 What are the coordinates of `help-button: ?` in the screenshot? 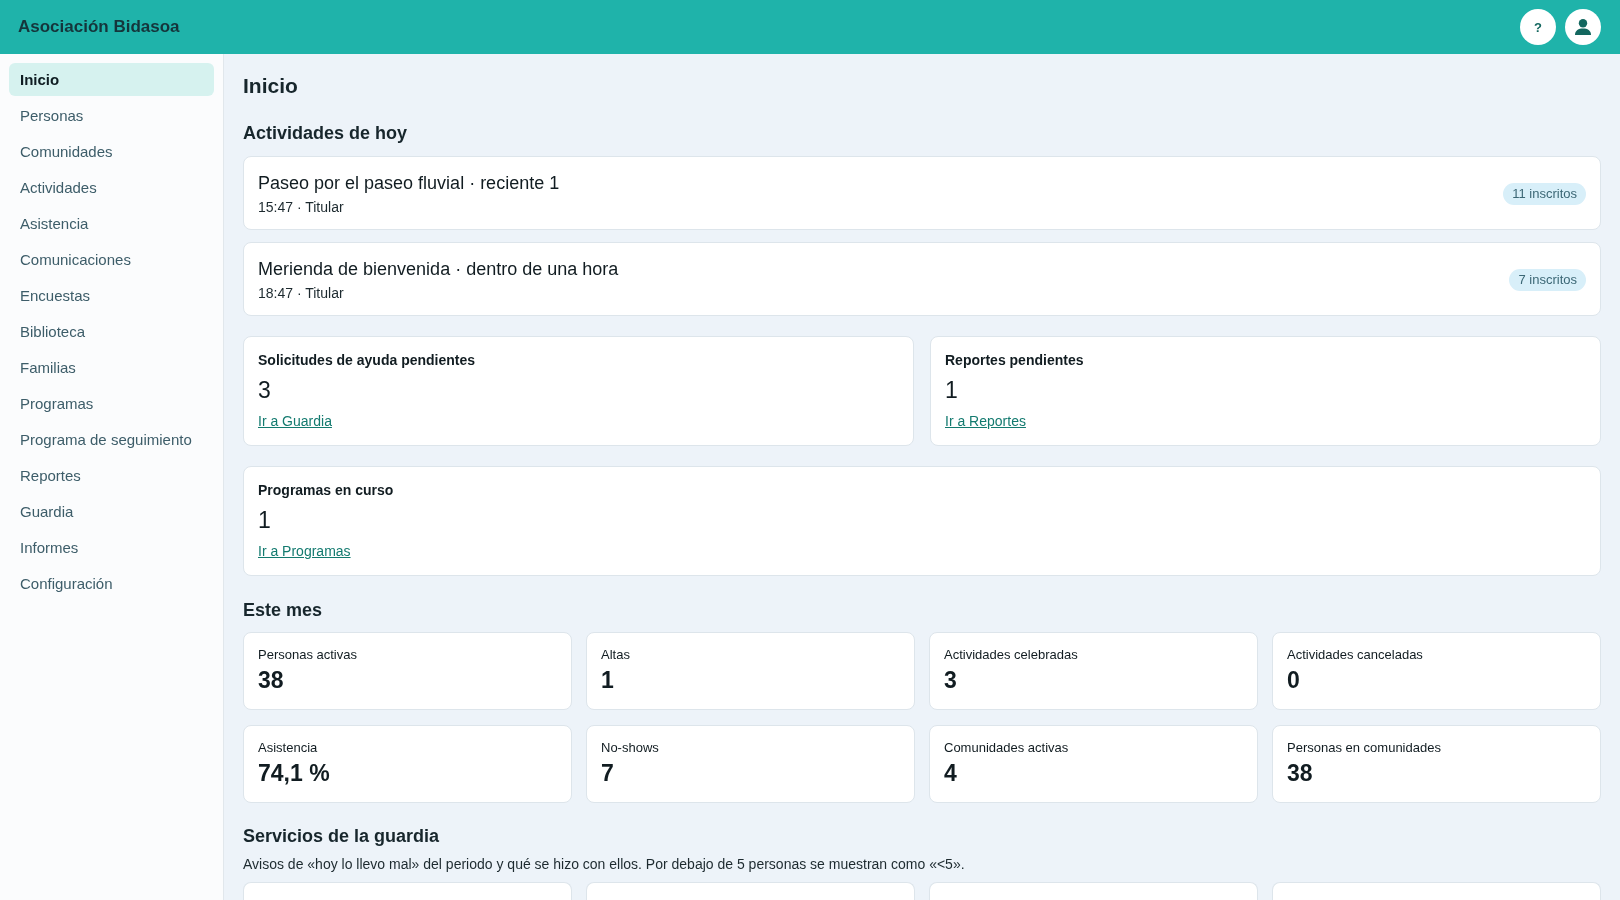 It's located at (1538, 27).